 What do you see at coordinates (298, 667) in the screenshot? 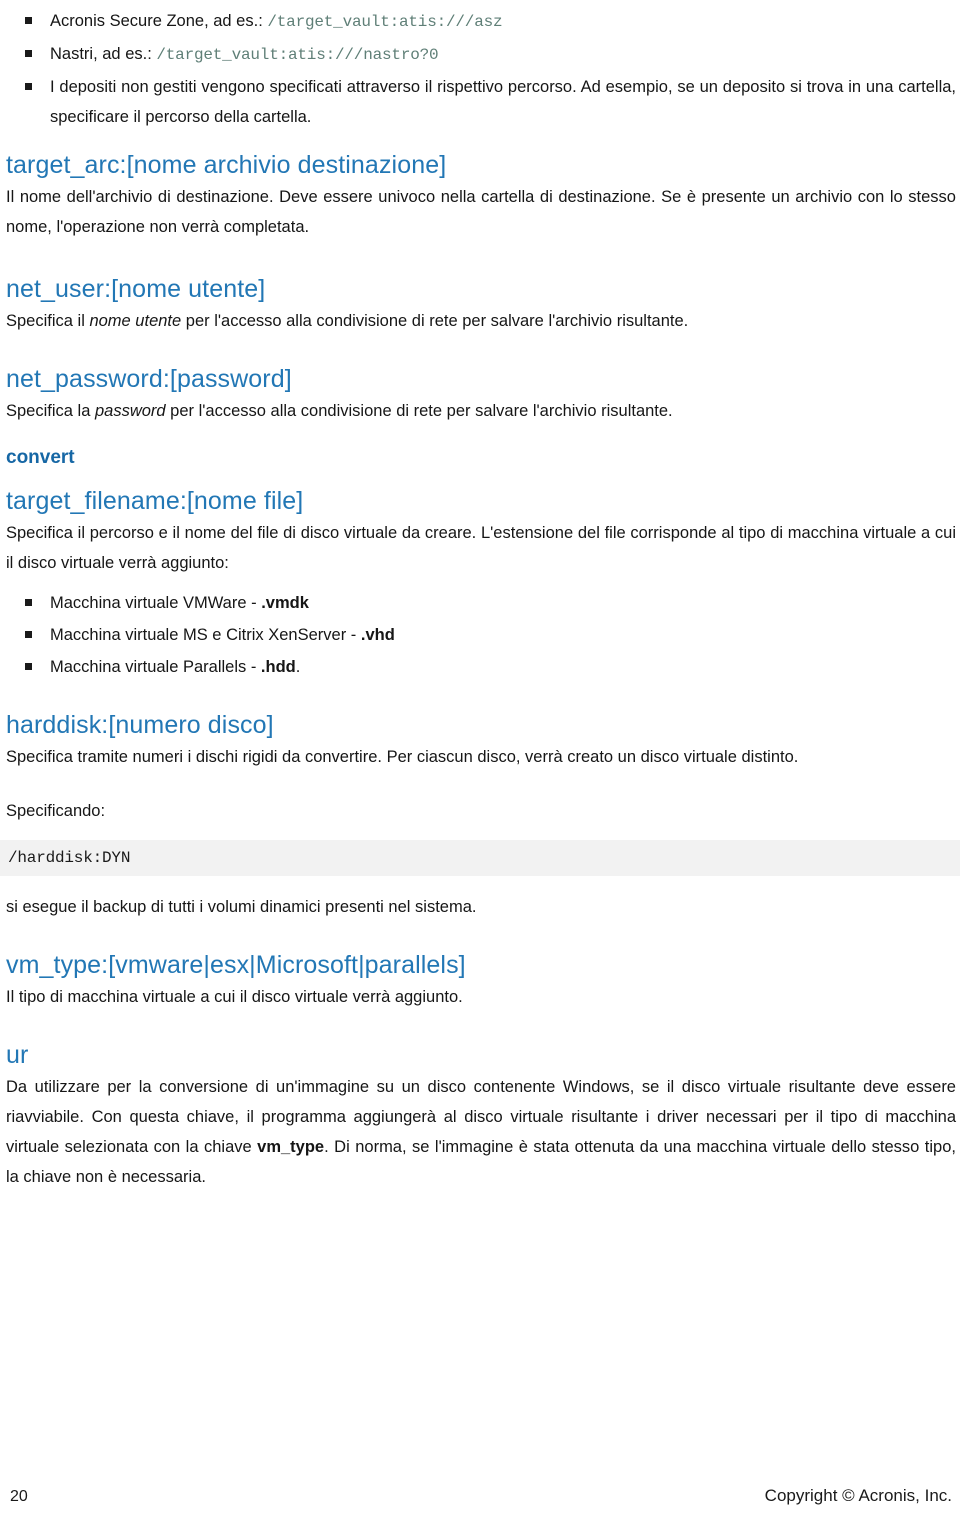
I see `vm-tail: .` at bounding box center [298, 667].